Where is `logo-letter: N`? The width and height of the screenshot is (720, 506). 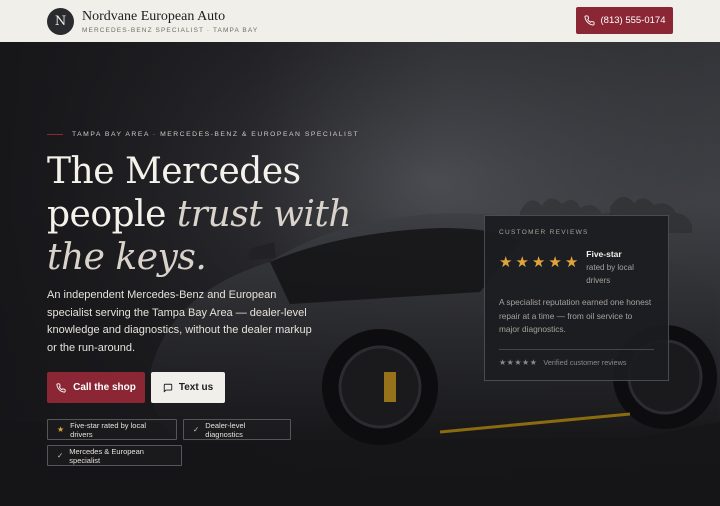 logo-letter: N is located at coordinates (60, 21).